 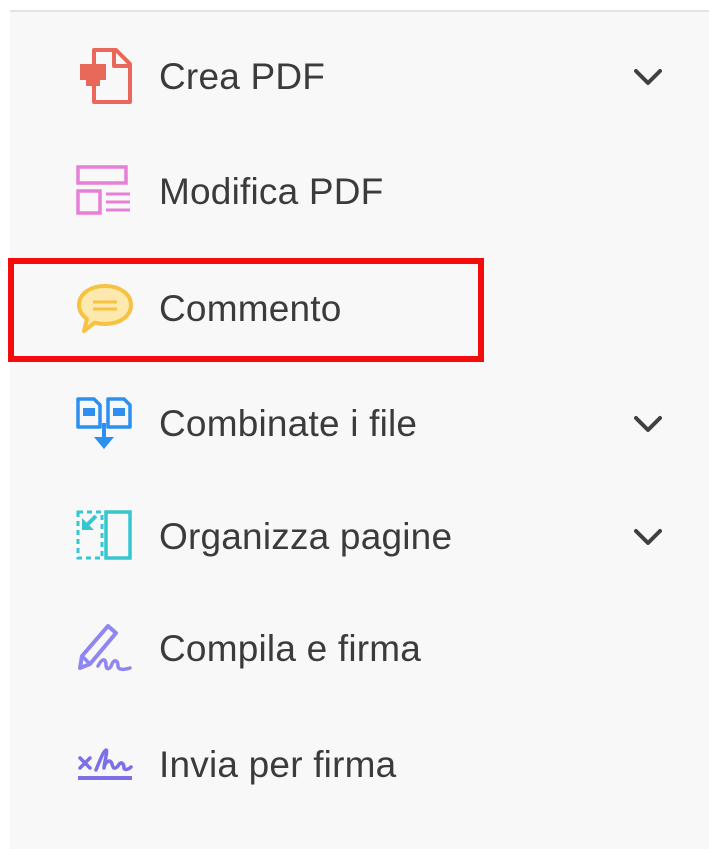 What do you see at coordinates (271, 191) in the screenshot?
I see `tool-item-label: Modifica PDF` at bounding box center [271, 191].